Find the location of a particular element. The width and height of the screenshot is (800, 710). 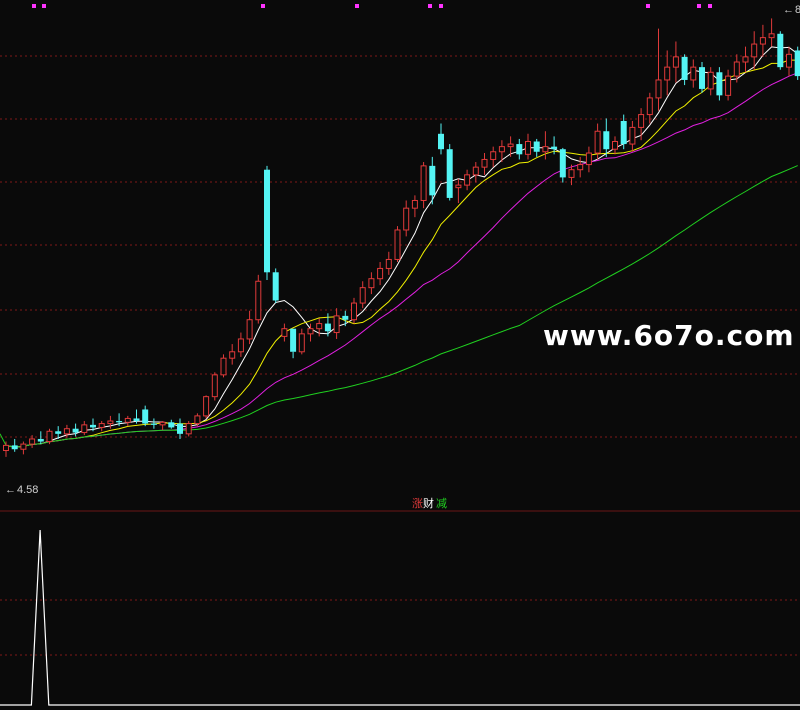

indicator-label-right: 减 is located at coordinates (441, 503).